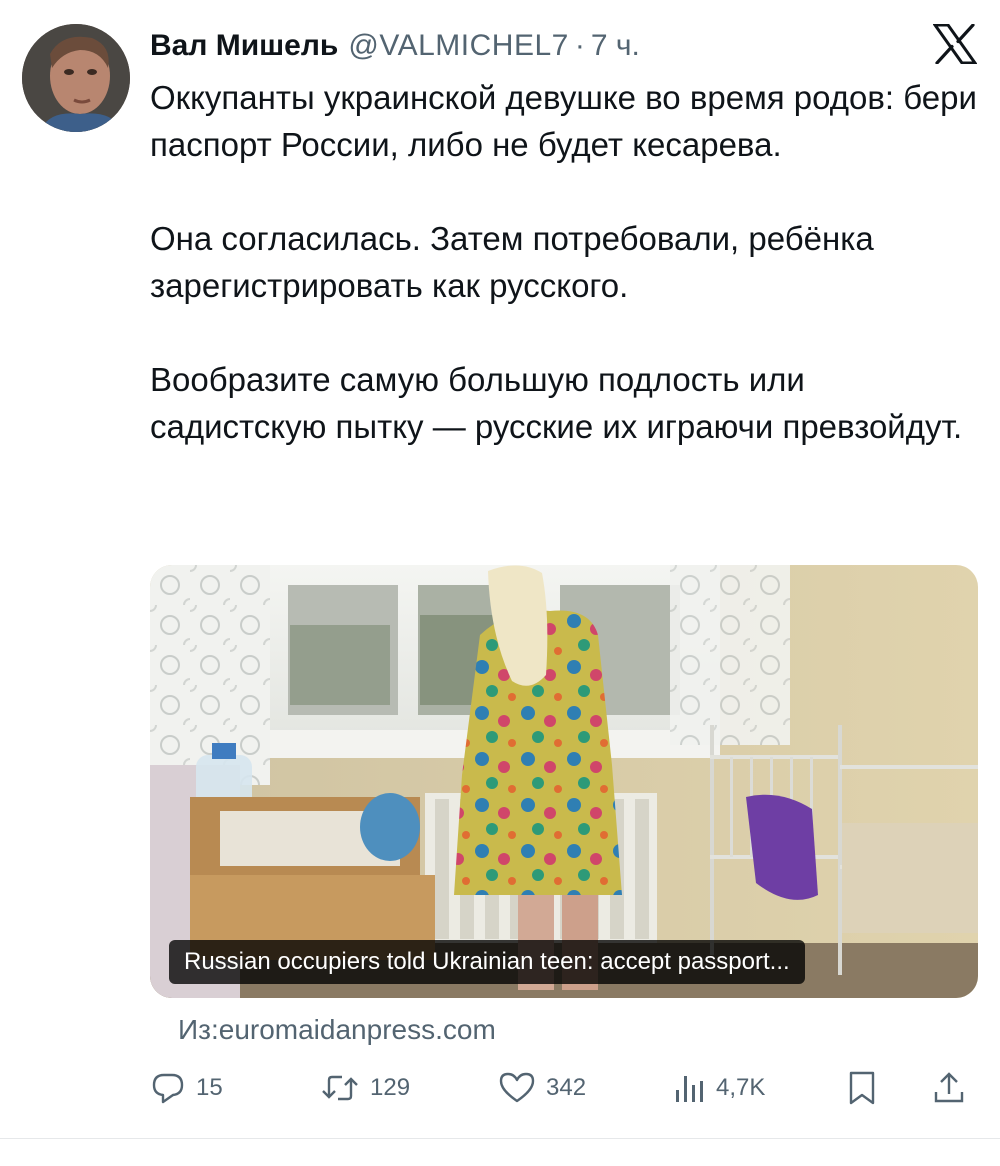 This screenshot has height=1166, width=1000. I want to click on tweet-header: Вал Мишель @VALMICHEL7 · 7 ч., so click(395, 46).